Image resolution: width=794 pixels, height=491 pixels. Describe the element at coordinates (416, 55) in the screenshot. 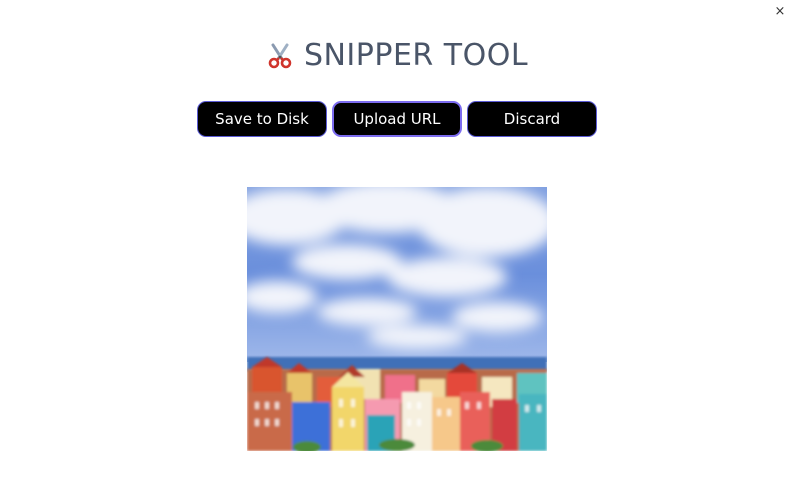

I see `app-title: SNIPPER TOOL` at that location.